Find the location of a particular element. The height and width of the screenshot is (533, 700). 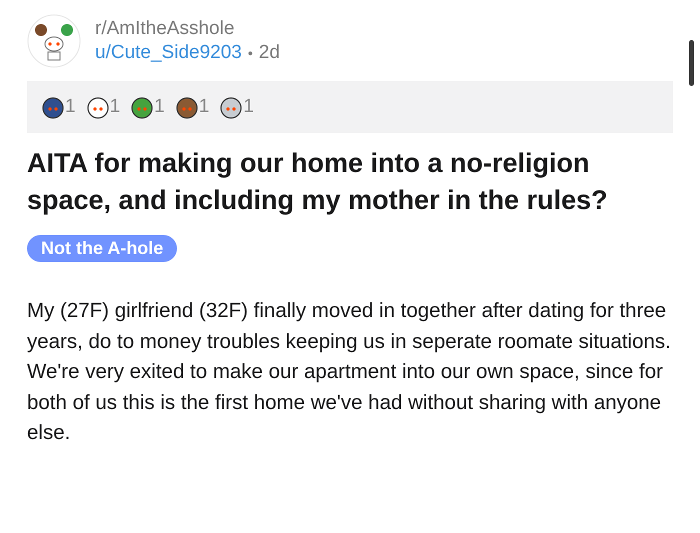

awards-bar: 1 1 1 1 1 is located at coordinates (350, 107).